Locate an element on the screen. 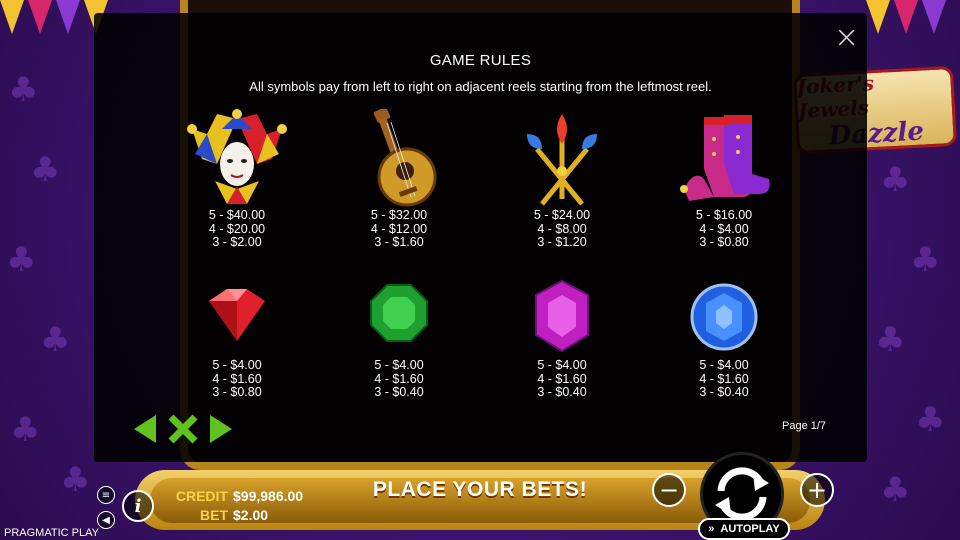  payout-4: 4 - $8.00 is located at coordinates (562, 228).